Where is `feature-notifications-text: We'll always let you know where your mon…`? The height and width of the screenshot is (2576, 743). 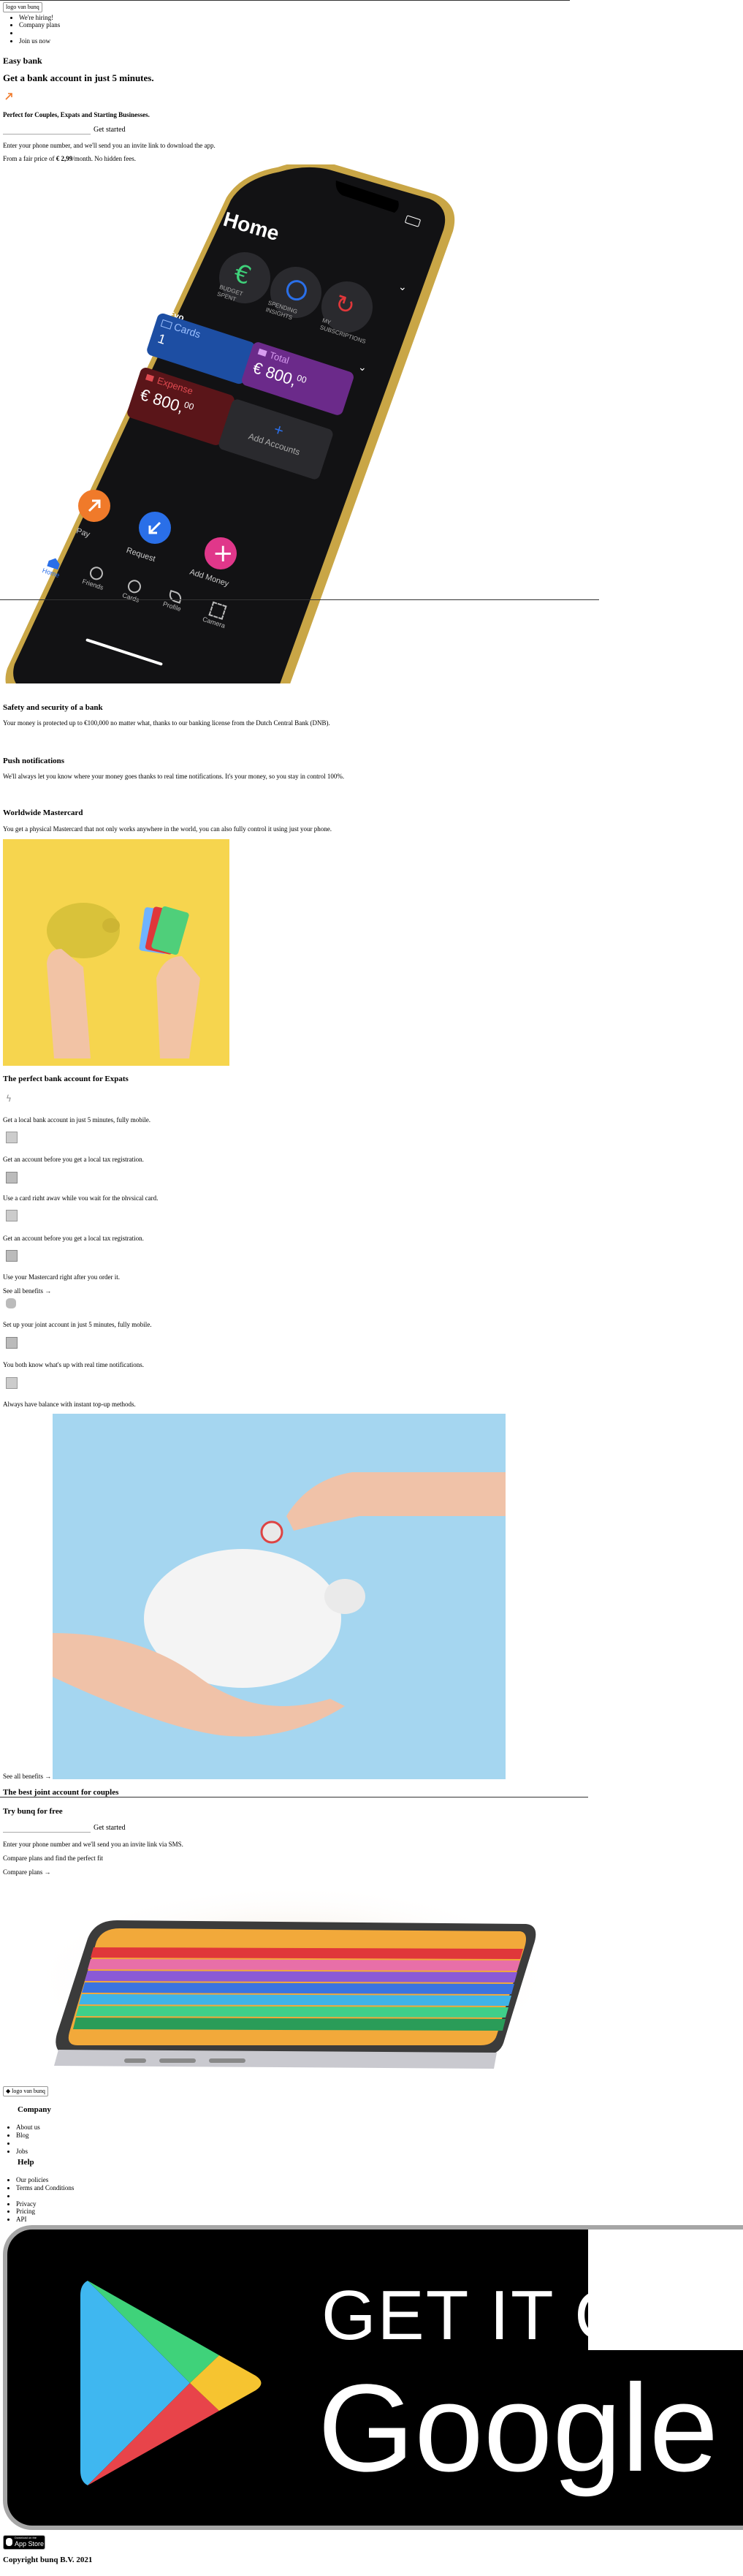 feature-notifications-text: We'll always let you know where your mon… is located at coordinates (174, 776).